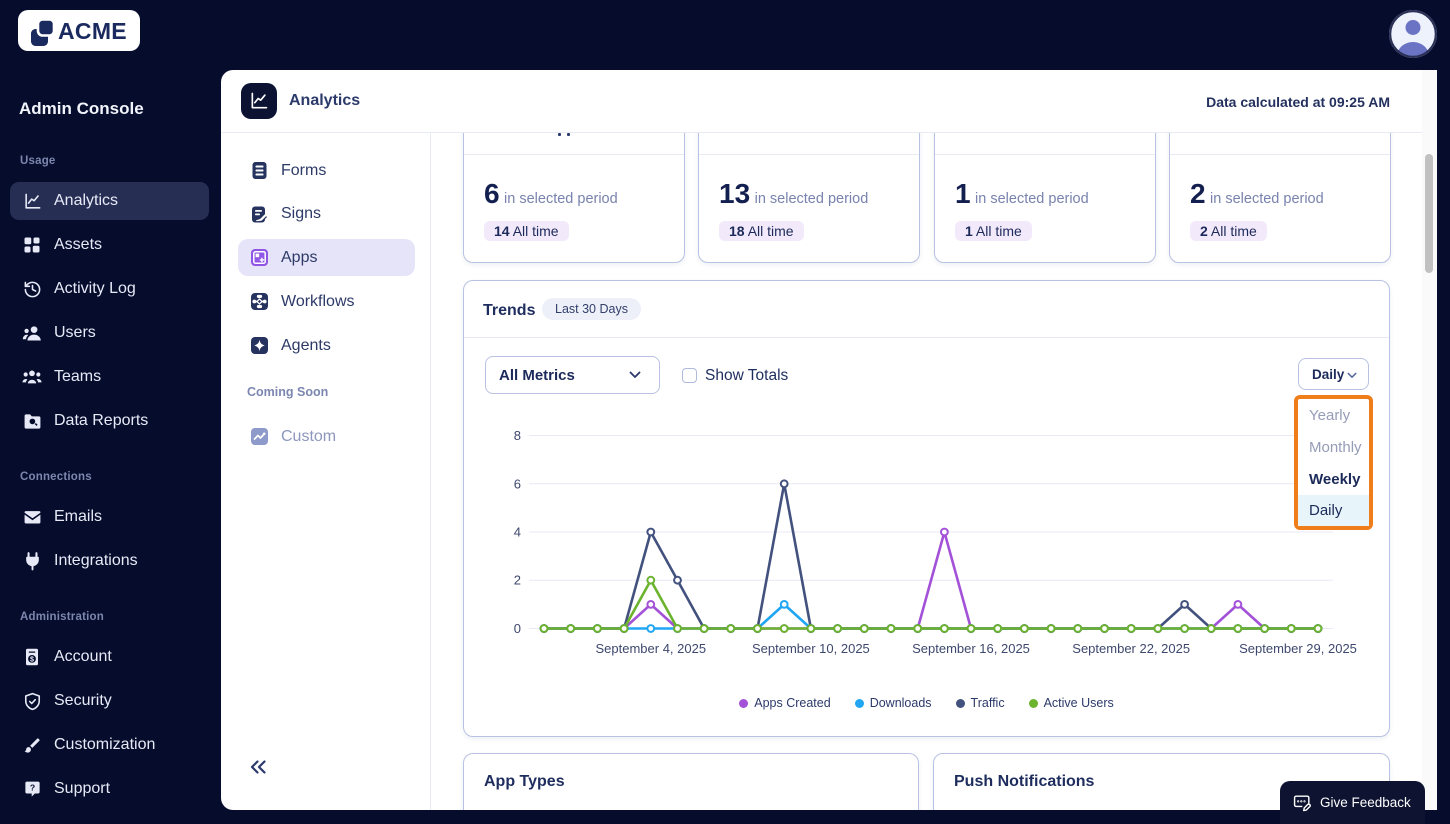  Describe the element at coordinates (811, 648) in the screenshot. I see `svg-text: September 10, 2025` at that location.